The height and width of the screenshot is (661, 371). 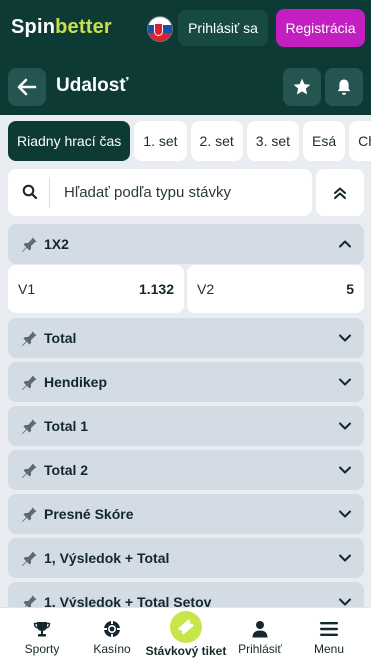 What do you see at coordinates (186, 426) in the screenshot?
I see `market-total-1: Total 1` at bounding box center [186, 426].